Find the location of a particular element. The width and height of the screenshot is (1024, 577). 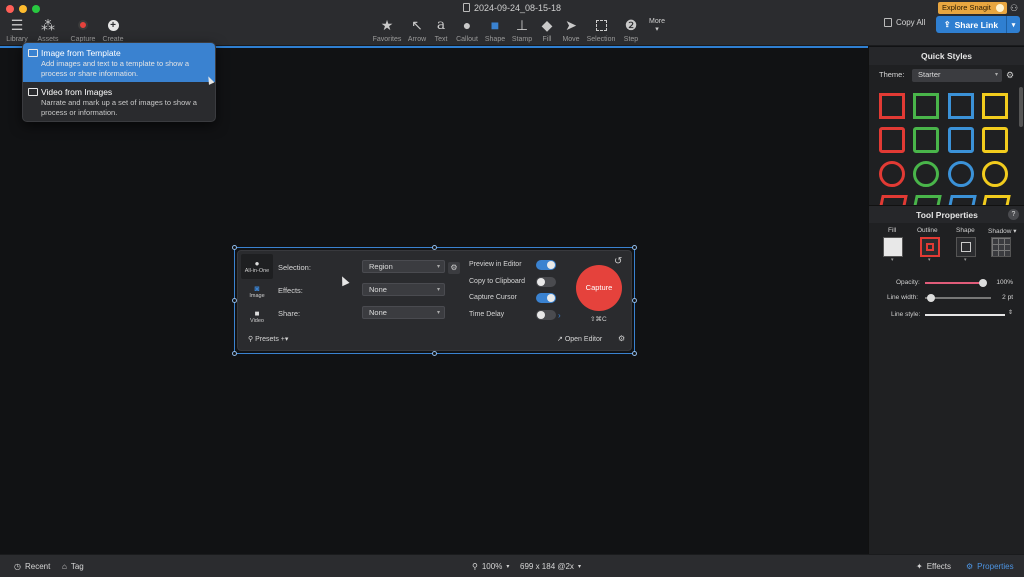

style-square-red is located at coordinates (892, 106).